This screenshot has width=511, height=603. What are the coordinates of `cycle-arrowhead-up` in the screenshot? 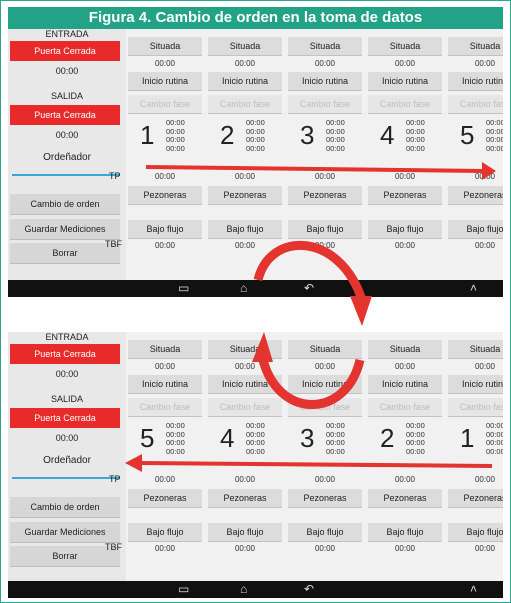 It's located at (262, 347).